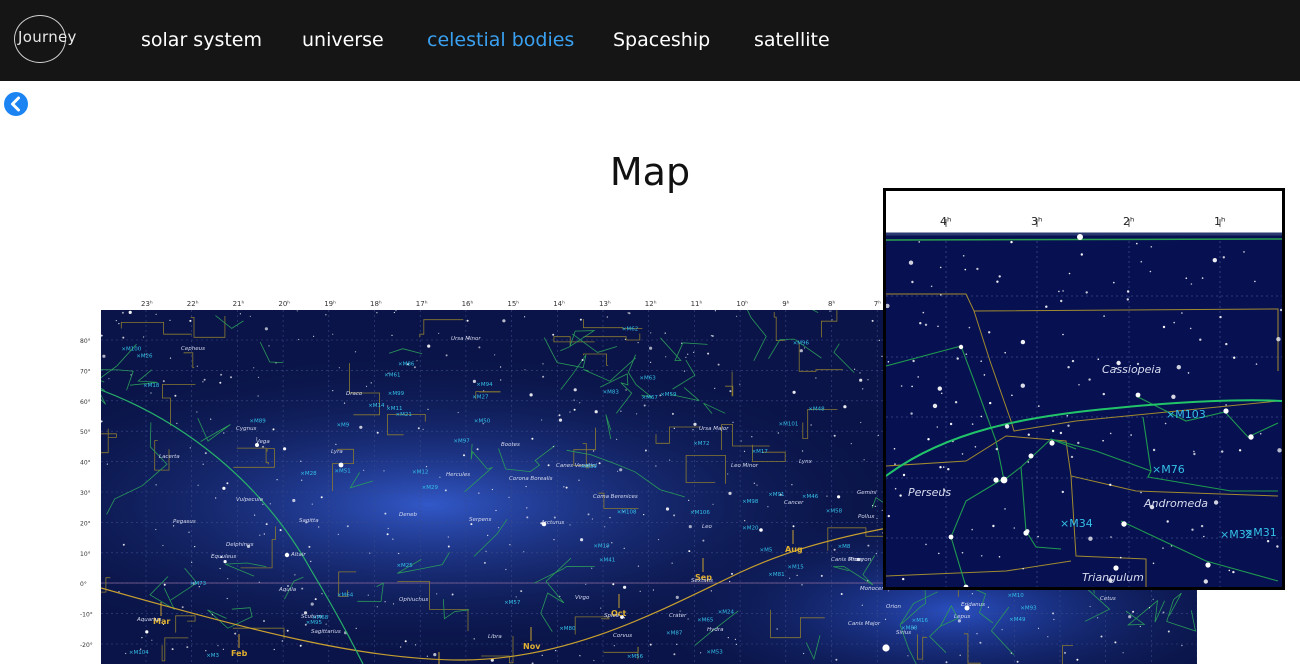  I want to click on constellation-label: Leo Minor, so click(745, 466).